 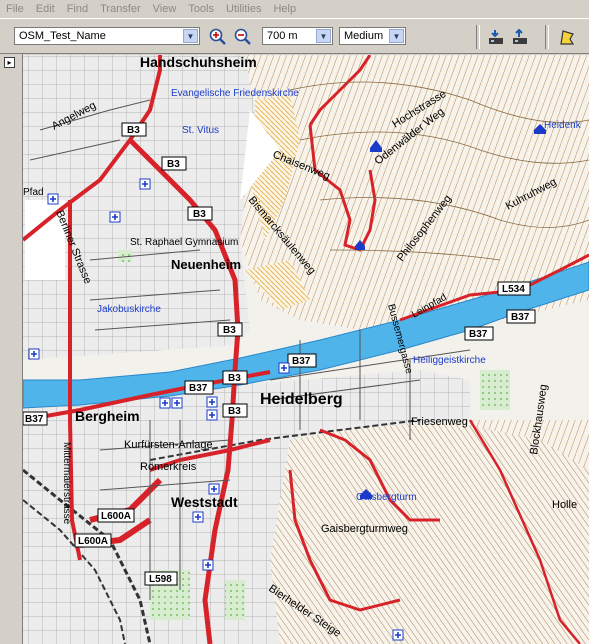 I want to click on menu-edit: Edit, so click(x=45, y=9).